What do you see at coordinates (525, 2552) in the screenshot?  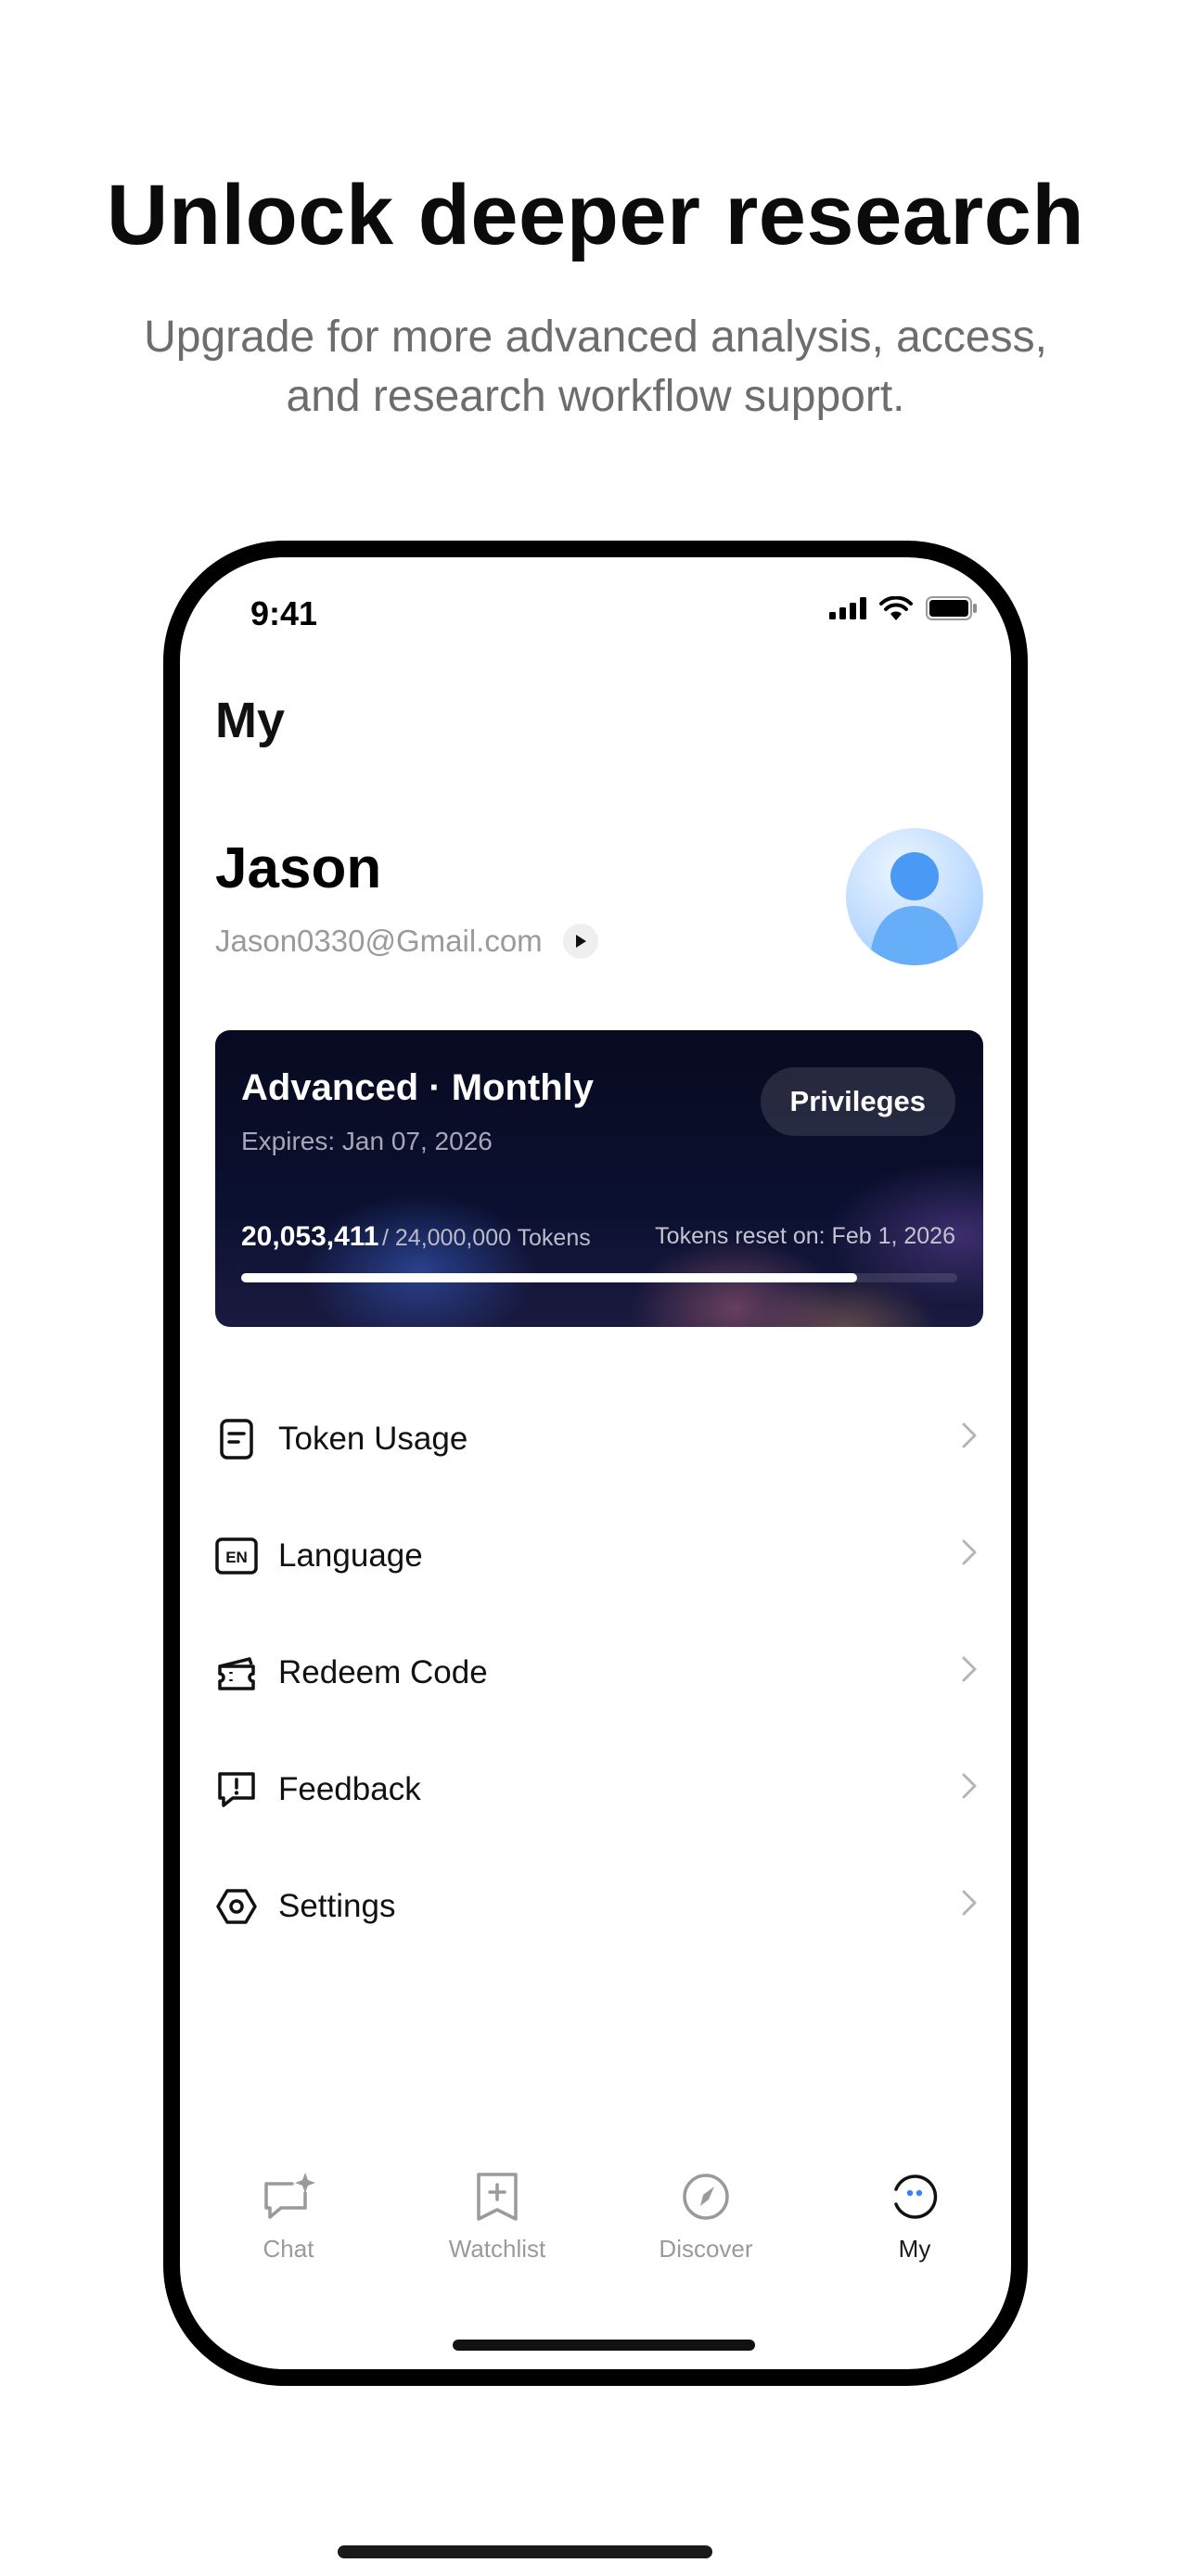 I see `device-home-indicator` at bounding box center [525, 2552].